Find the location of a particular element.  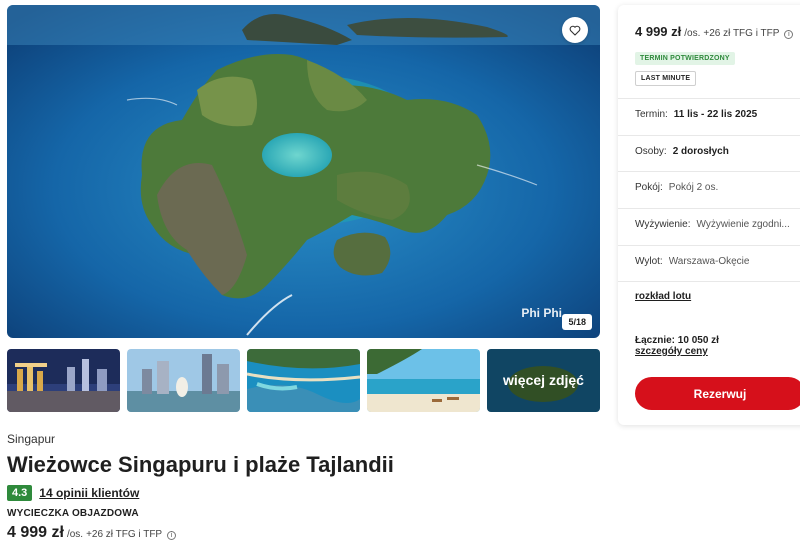

term-value: 11 lis - 22 lis 2025 is located at coordinates (715, 114).